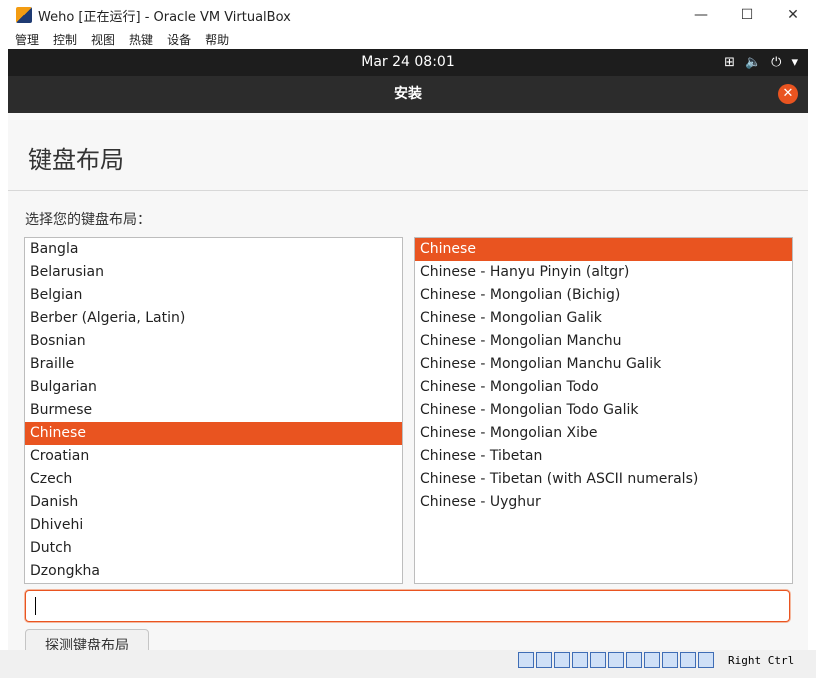 Image resolution: width=816 pixels, height=678 pixels. What do you see at coordinates (408, 664) in the screenshot?
I see `status-bar: Right Ctrl` at bounding box center [408, 664].